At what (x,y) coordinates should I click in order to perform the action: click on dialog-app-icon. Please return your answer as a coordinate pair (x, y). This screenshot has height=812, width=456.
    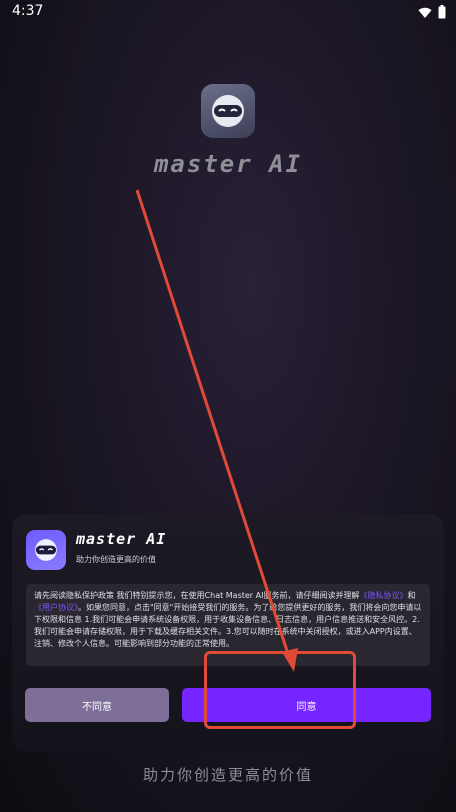
    Looking at the image, I should click on (46, 550).